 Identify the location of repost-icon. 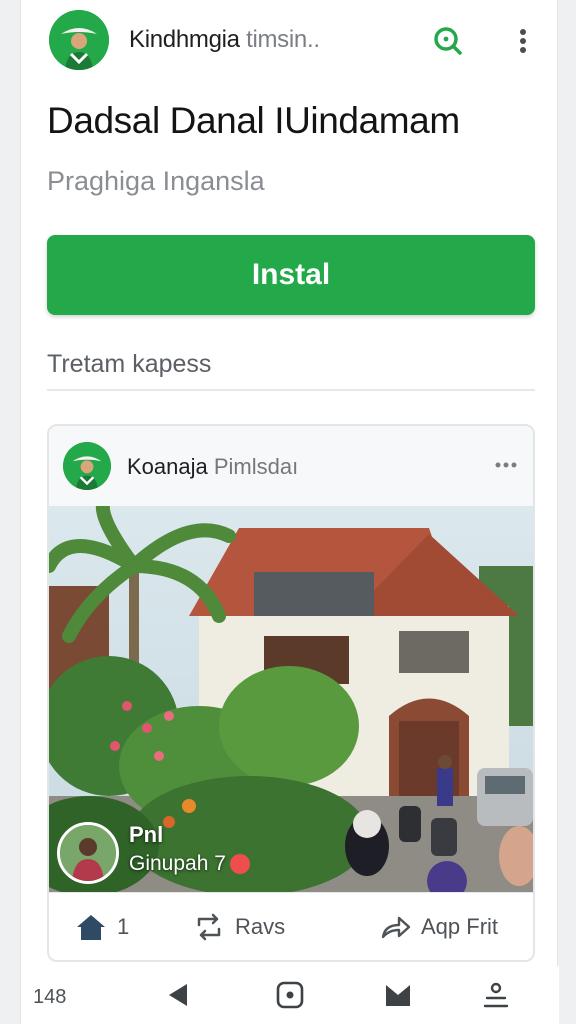
(209, 927).